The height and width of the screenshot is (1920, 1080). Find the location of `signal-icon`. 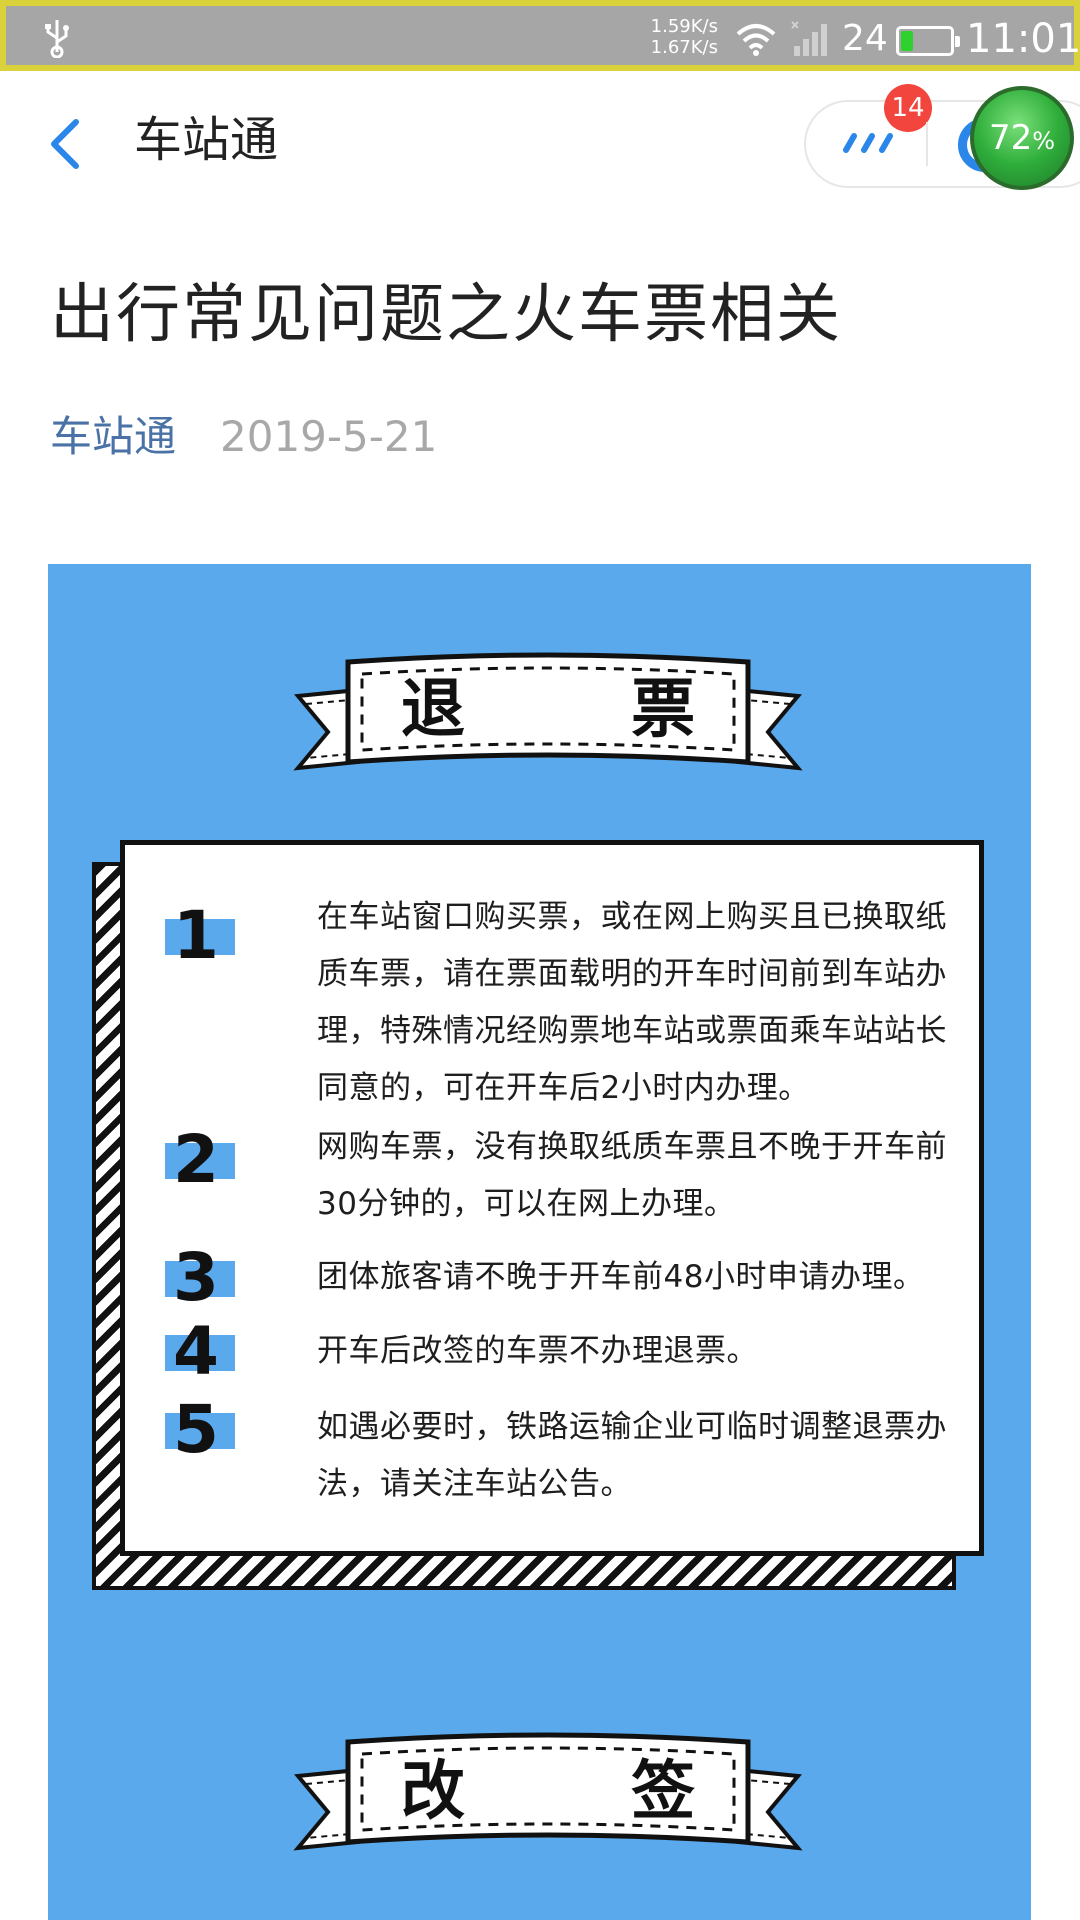

signal-icon is located at coordinates (809, 38).